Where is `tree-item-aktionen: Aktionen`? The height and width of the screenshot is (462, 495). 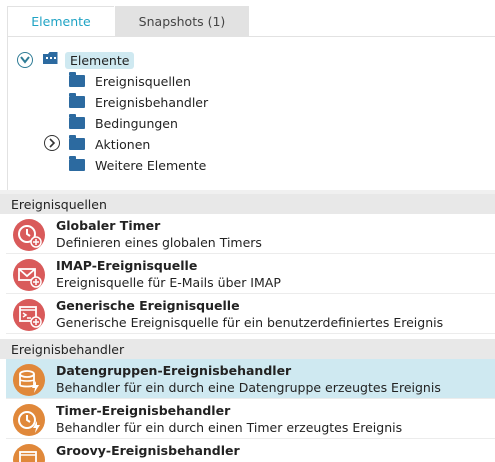
tree-item-aktionen: Aktionen is located at coordinates (109, 144).